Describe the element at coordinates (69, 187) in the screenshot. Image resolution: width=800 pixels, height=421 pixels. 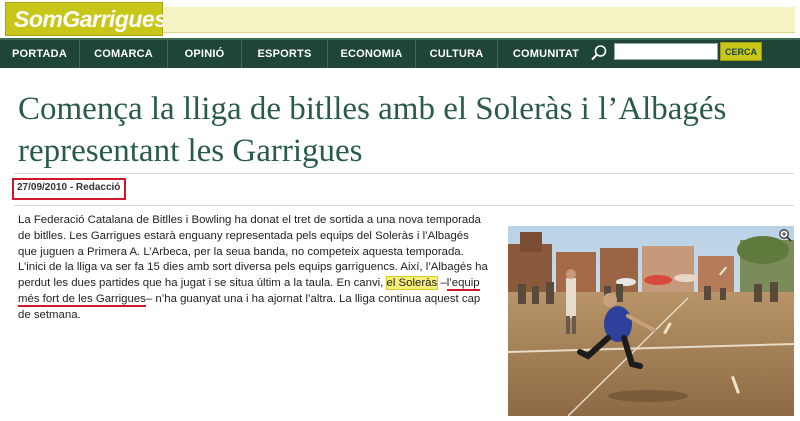
I see `article-meta: 27/09/2010 - Redacció` at that location.